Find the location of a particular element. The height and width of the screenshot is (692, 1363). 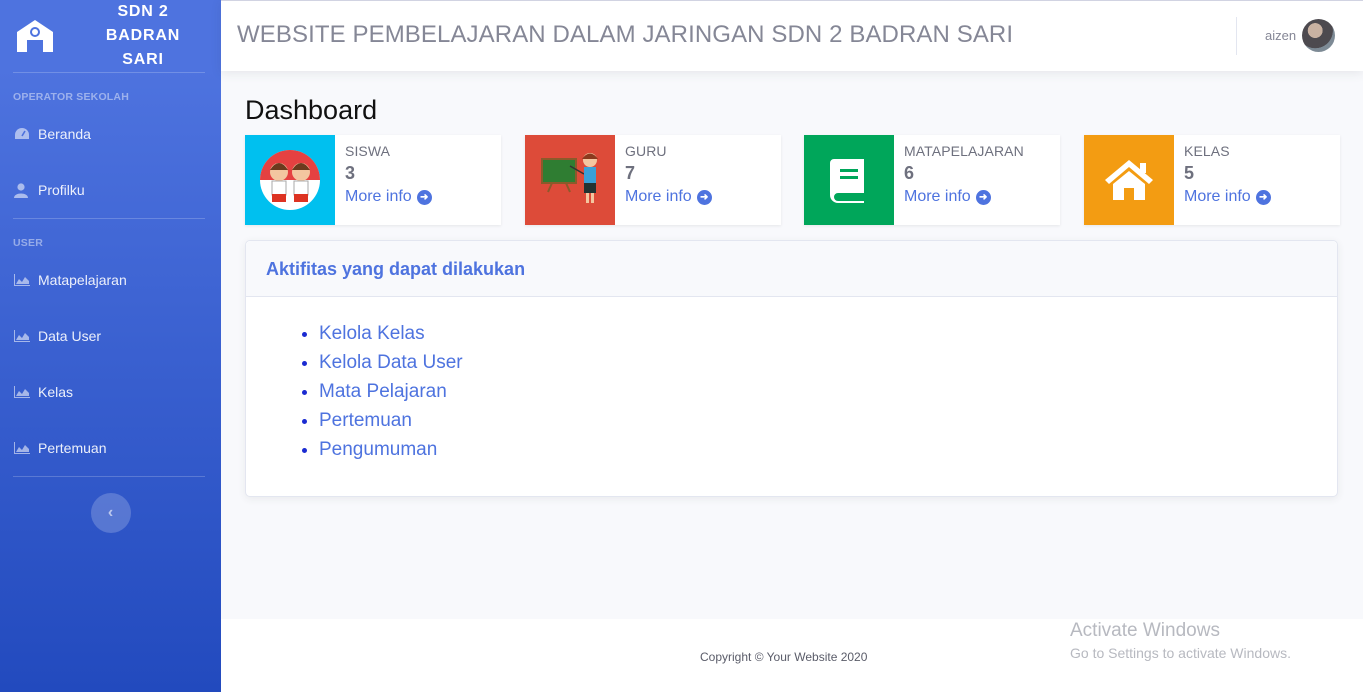

panel-title: Aktifitas yang dapat dilakukan is located at coordinates (791, 269).